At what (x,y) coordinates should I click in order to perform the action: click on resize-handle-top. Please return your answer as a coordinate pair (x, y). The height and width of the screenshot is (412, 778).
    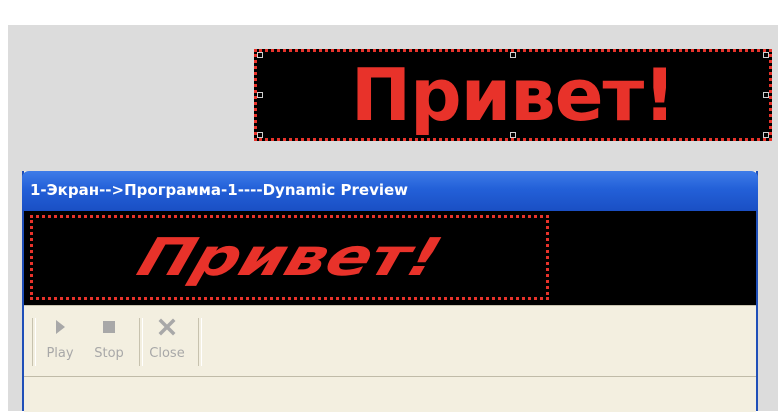
    Looking at the image, I should click on (513, 55).